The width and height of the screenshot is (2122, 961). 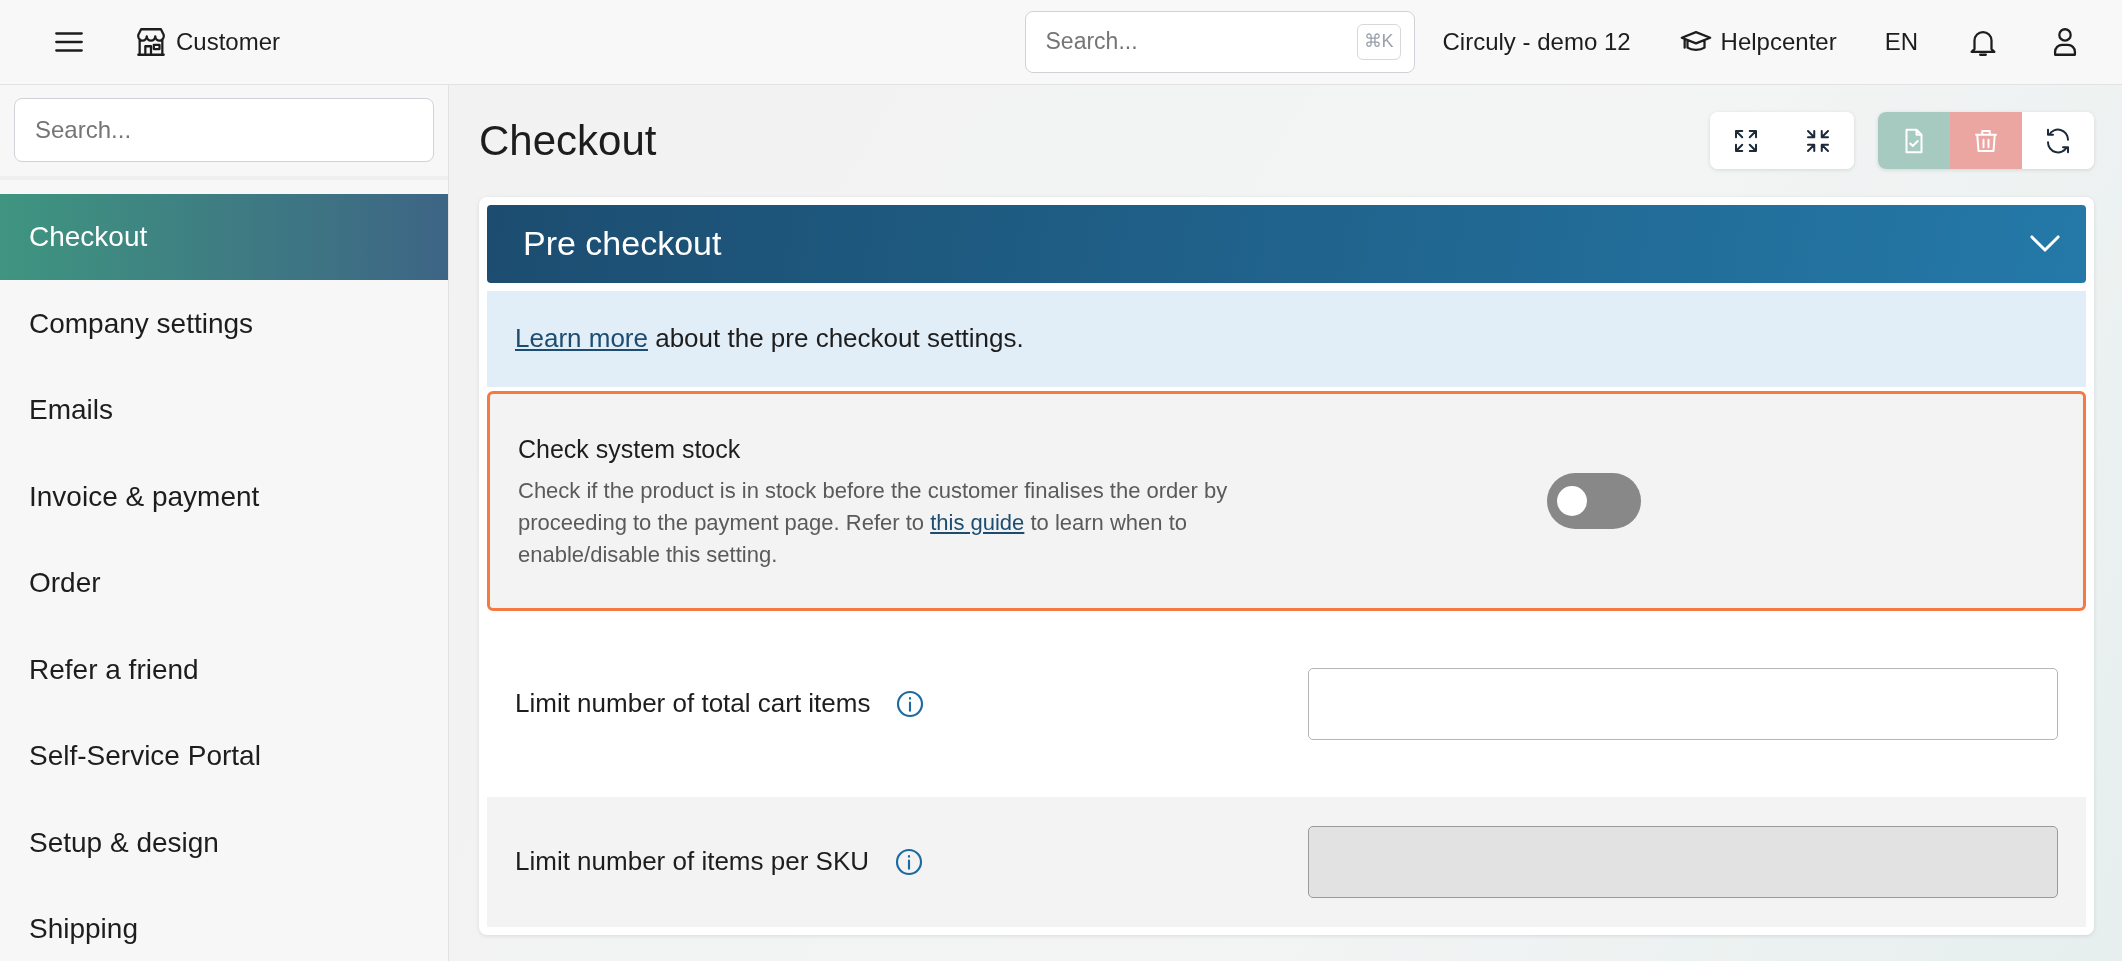 I want to click on page-title: Checkout, so click(x=568, y=140).